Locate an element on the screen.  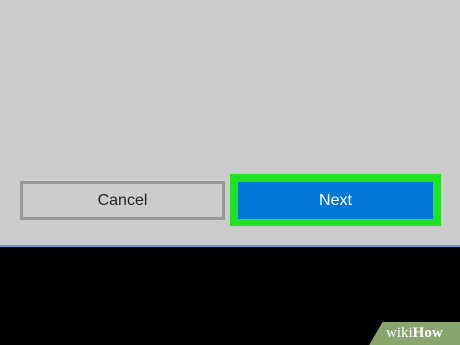
cancel-button: Cancel is located at coordinates (122, 200).